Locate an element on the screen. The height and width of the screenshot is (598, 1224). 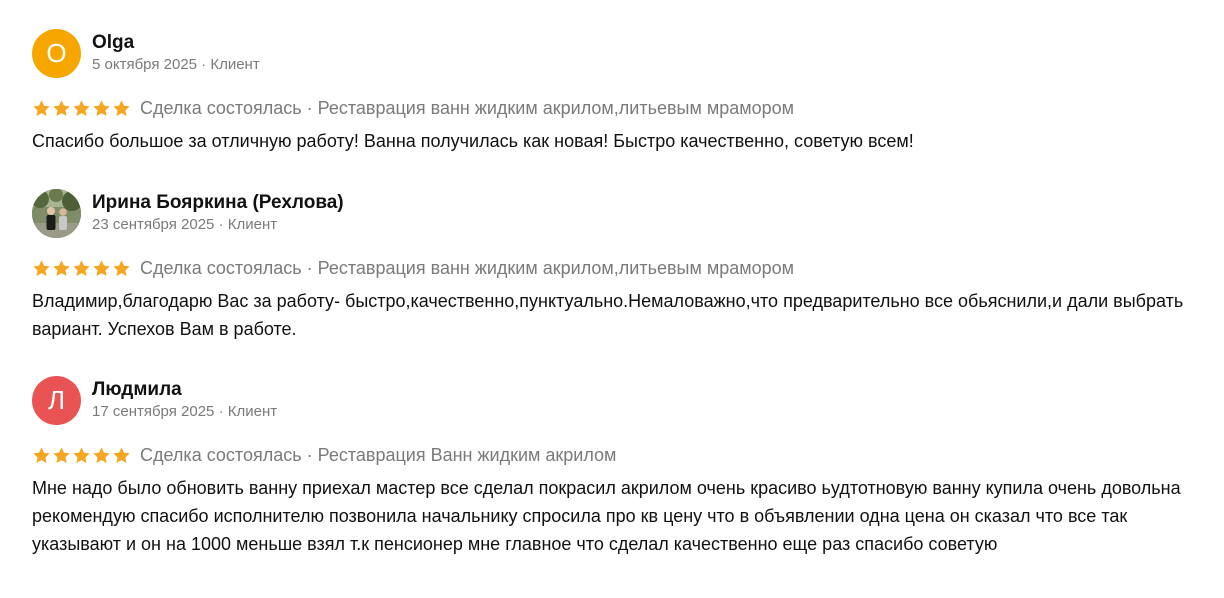
author-name: Ирина Бояркина (Рехлова) is located at coordinates (218, 203).